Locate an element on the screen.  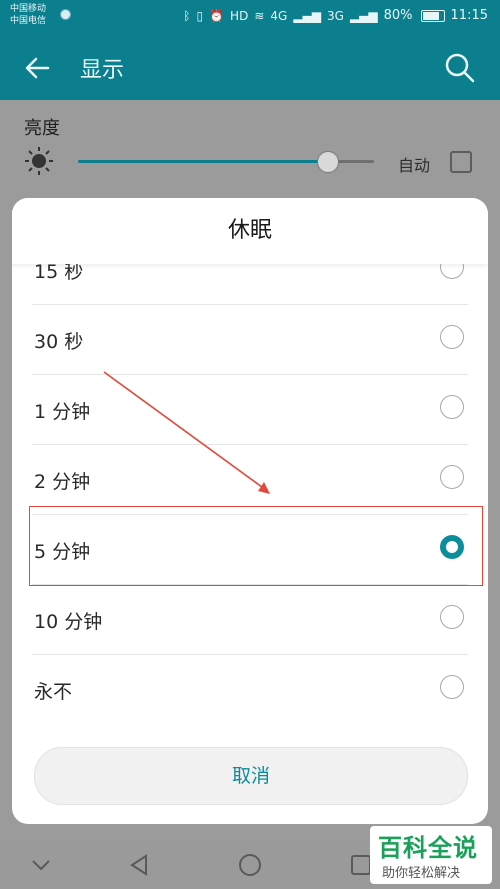
search-icon is located at coordinates (460, 68).